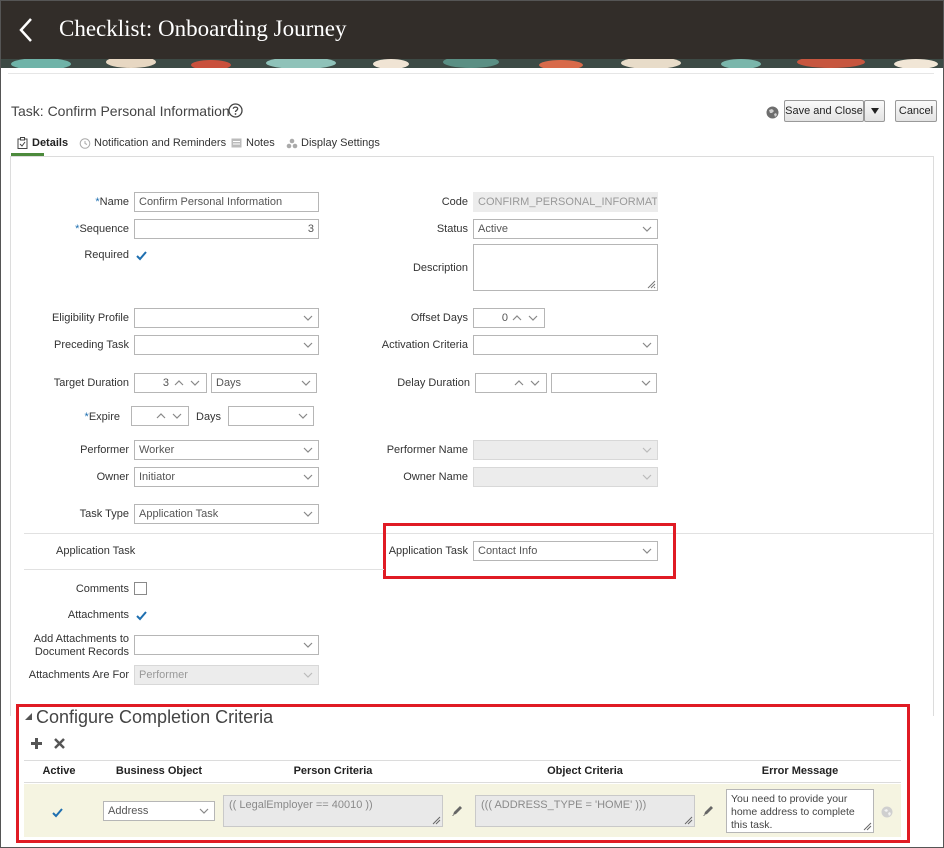 Image resolution: width=944 pixels, height=848 pixels. Describe the element at coordinates (159, 811) in the screenshot. I see `business-object-select: Address` at that location.